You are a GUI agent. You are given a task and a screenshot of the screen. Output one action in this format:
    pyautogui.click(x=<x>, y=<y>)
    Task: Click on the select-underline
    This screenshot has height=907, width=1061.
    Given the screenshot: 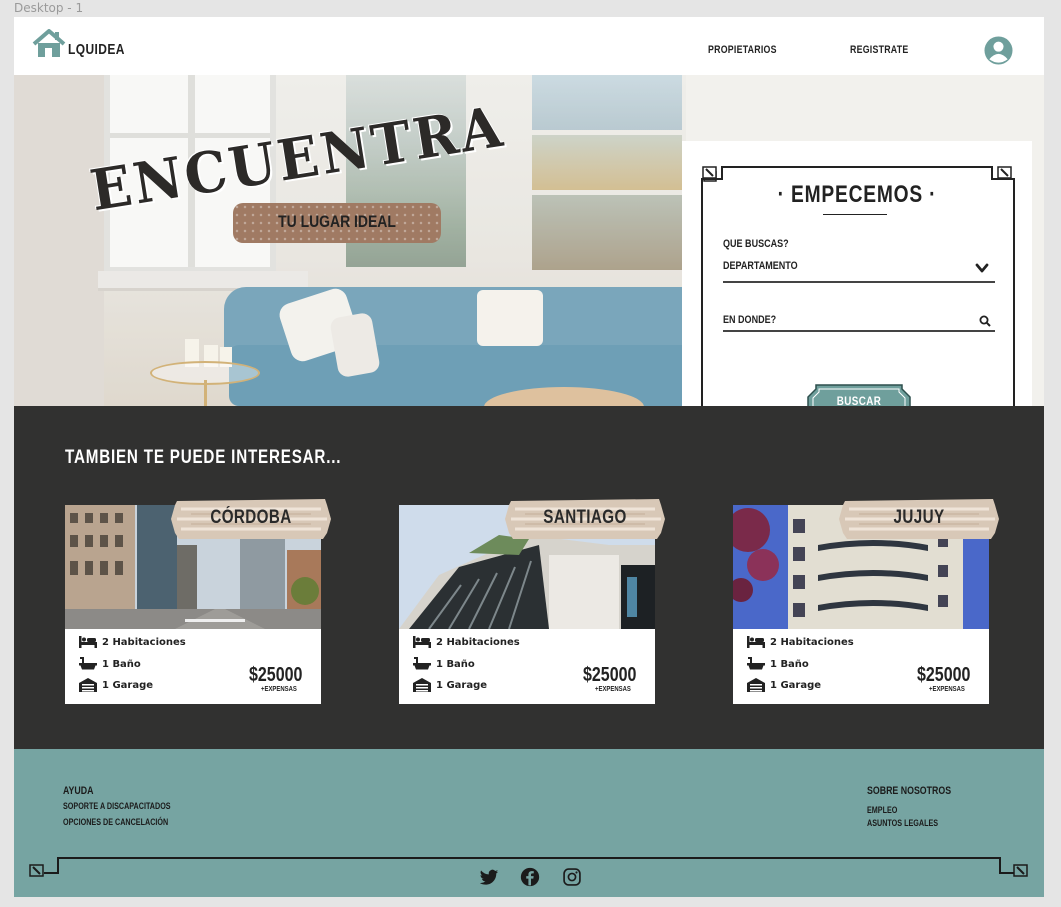 What is the action you would take?
    pyautogui.click(x=859, y=282)
    